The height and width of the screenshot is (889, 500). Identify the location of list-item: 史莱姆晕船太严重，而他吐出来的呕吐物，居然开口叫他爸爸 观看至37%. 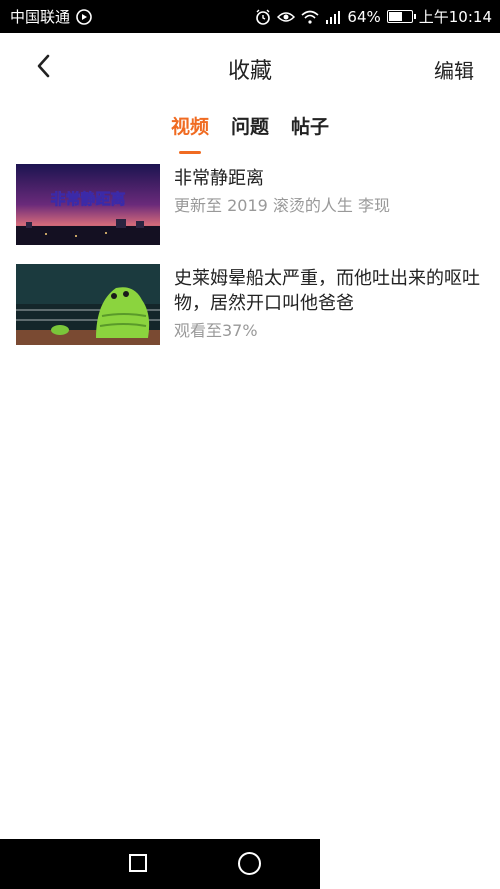
(250, 317).